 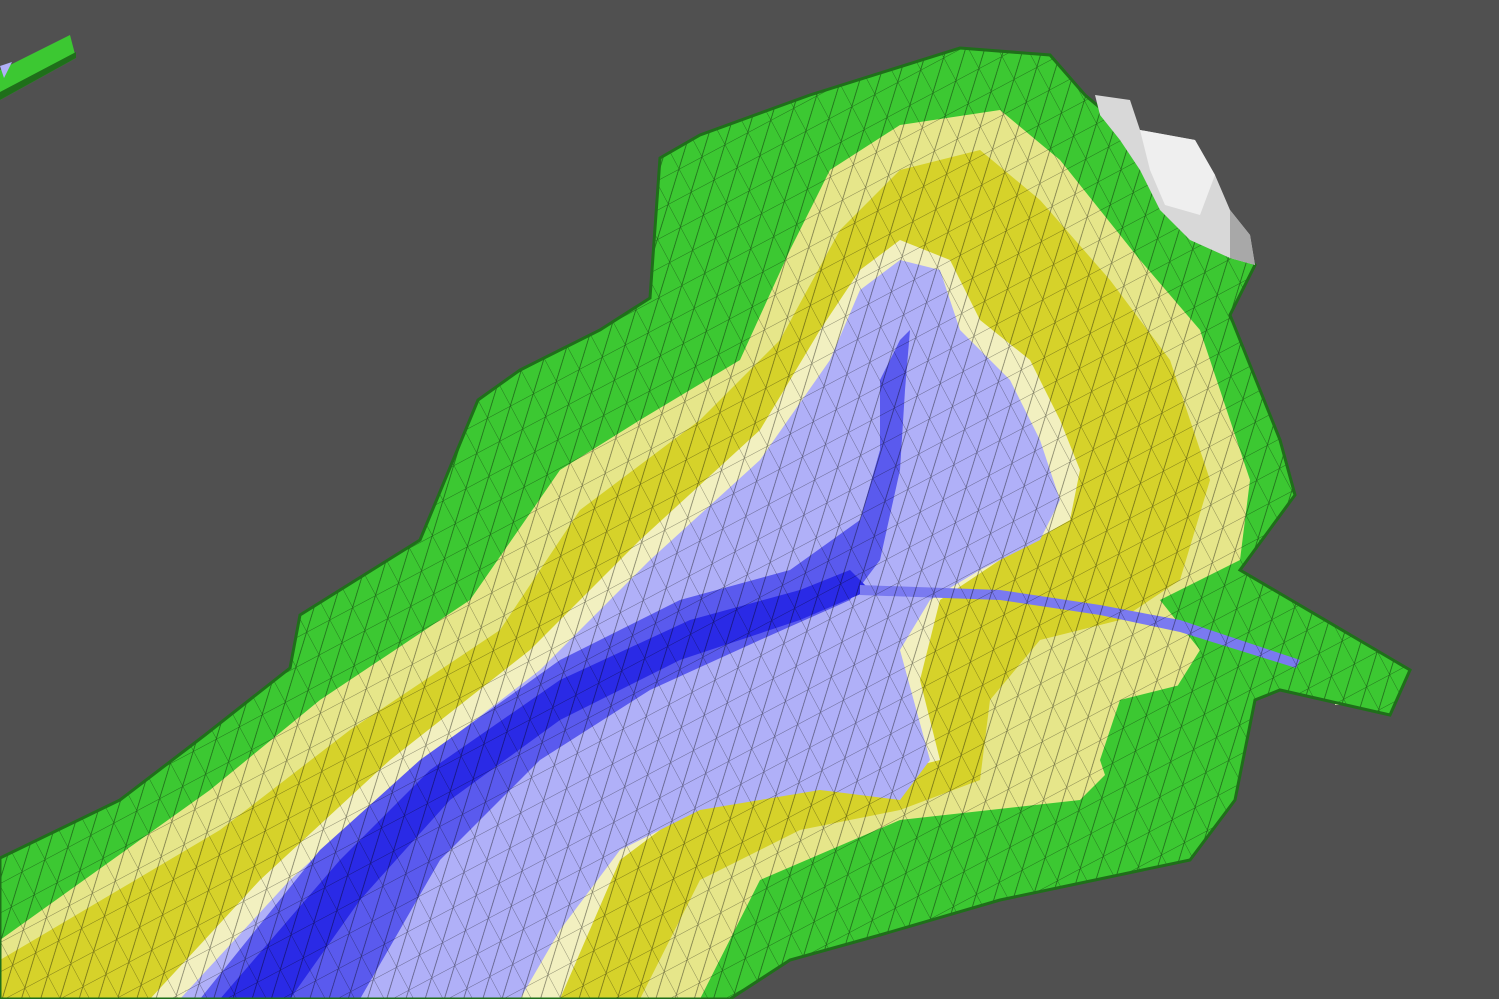 I want to click on offscreen-mesh-fragment, so click(x=38, y=67).